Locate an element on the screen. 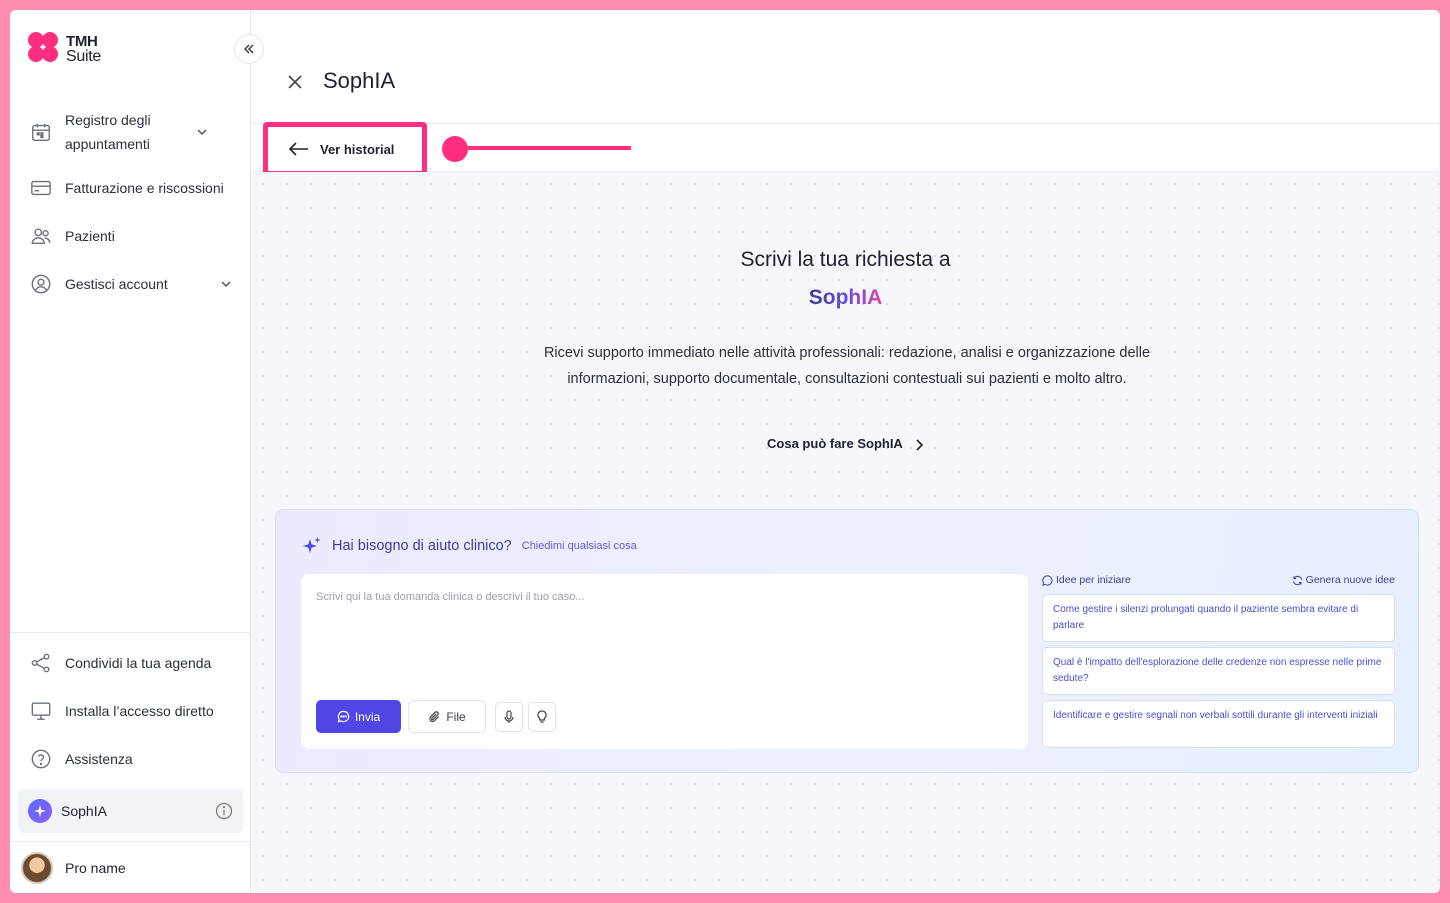 Image resolution: width=1450 pixels, height=903 pixels. page-title: SophIA is located at coordinates (359, 80).